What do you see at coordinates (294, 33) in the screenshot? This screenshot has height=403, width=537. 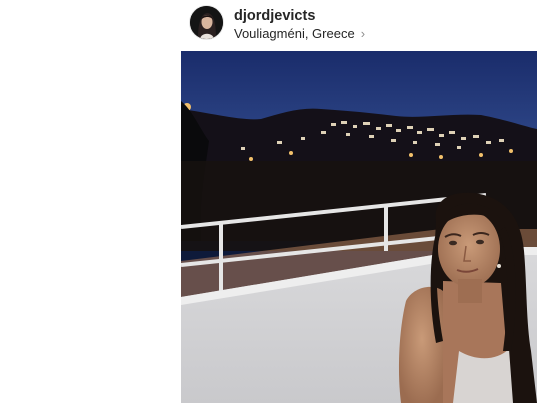 I see `location-label: Vouliagméni, Greece` at bounding box center [294, 33].